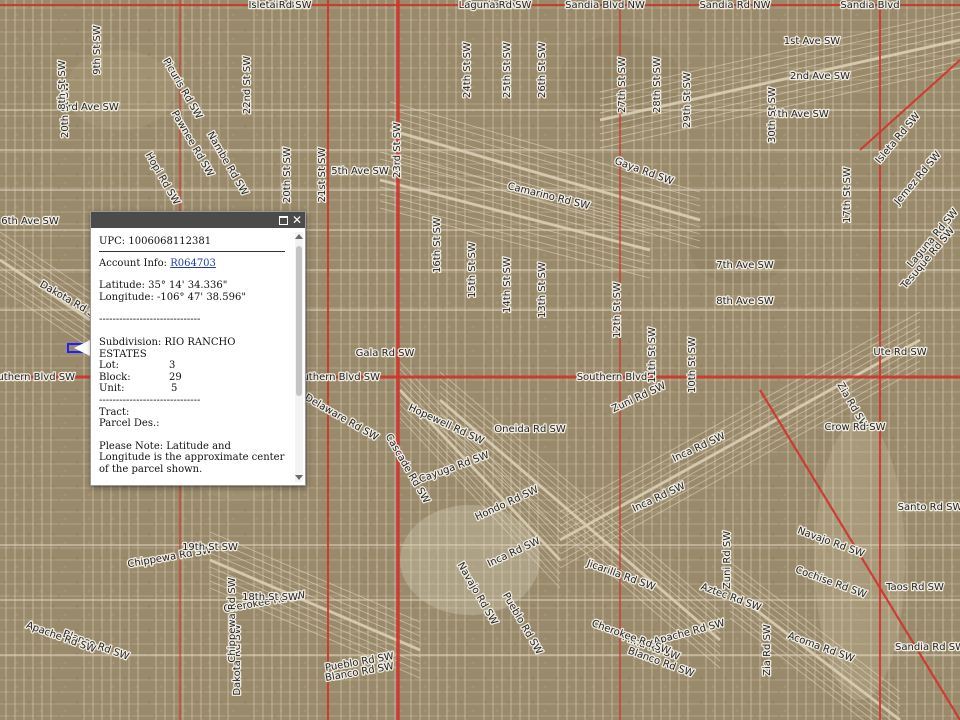 The image size is (960, 720). I want to click on street-label: 28th St SW, so click(657, 85).